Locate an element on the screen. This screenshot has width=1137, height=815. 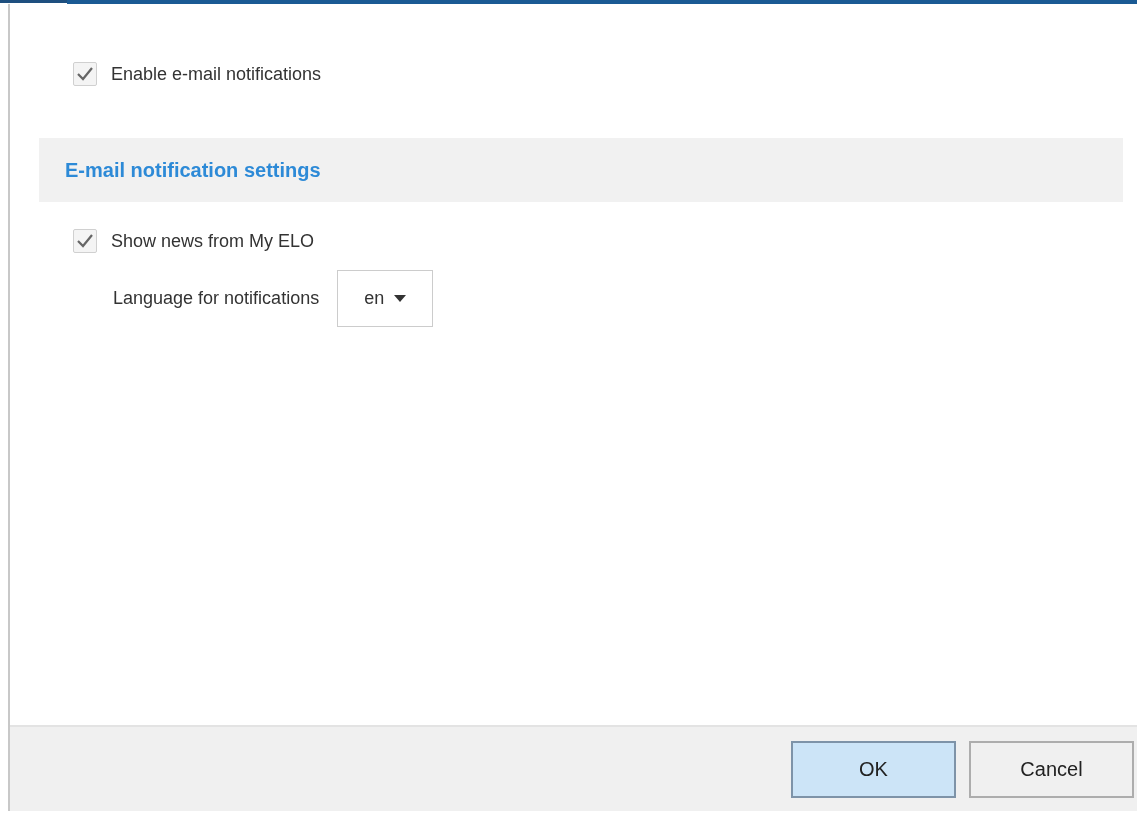
cancel-button: Cancel is located at coordinates (1051, 769).